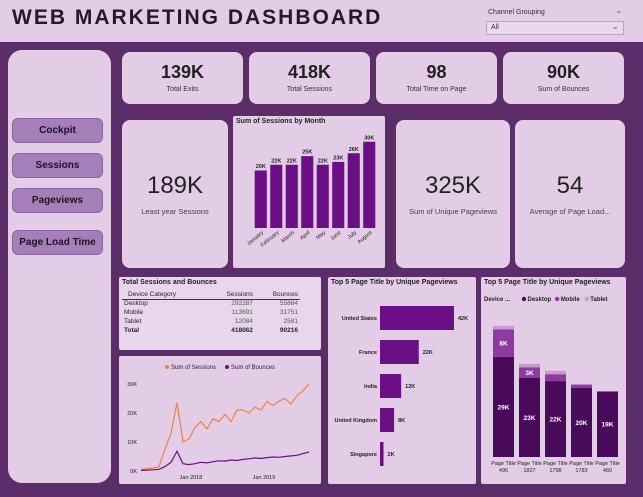  Describe the element at coordinates (243, 321) in the screenshot. I see `table-cell: 12084` at that location.